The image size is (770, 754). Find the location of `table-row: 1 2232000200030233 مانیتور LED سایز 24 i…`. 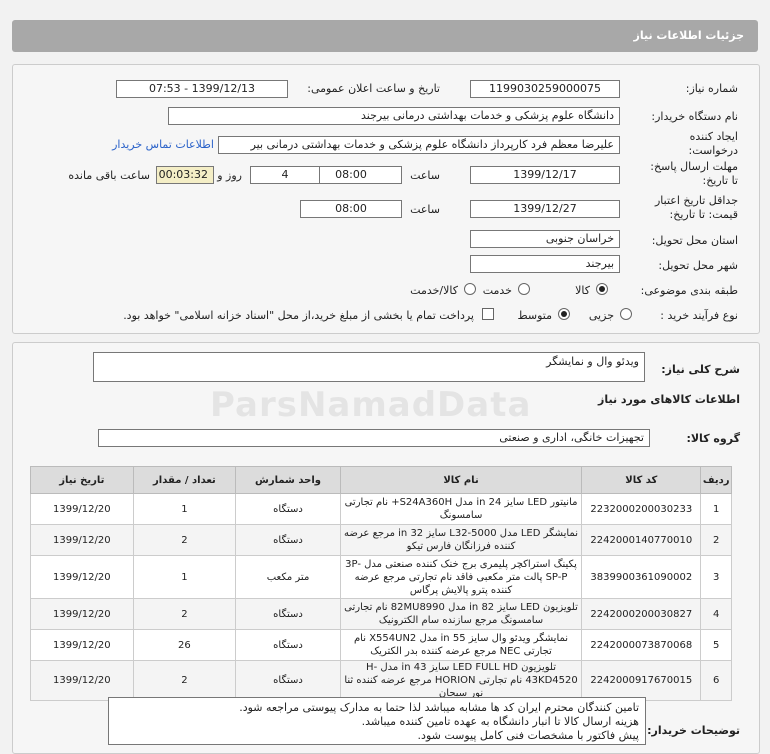

table-row: 1 2232000200030233 مانیتور LED سایز 24 i… is located at coordinates (381, 509).